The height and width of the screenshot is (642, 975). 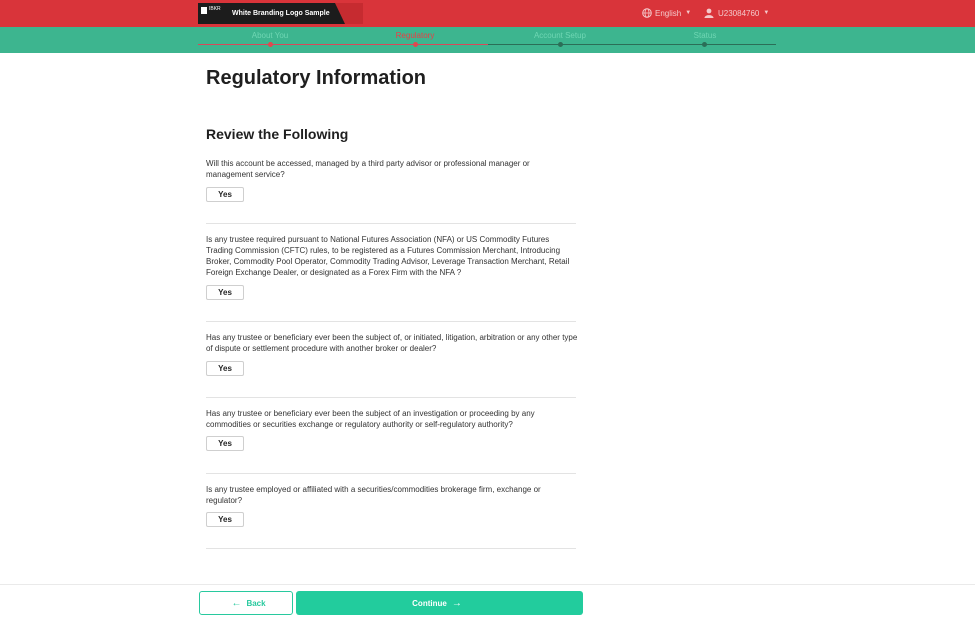 What do you see at coordinates (225, 519) in the screenshot?
I see `question-5-yes-button: Yes` at bounding box center [225, 519].